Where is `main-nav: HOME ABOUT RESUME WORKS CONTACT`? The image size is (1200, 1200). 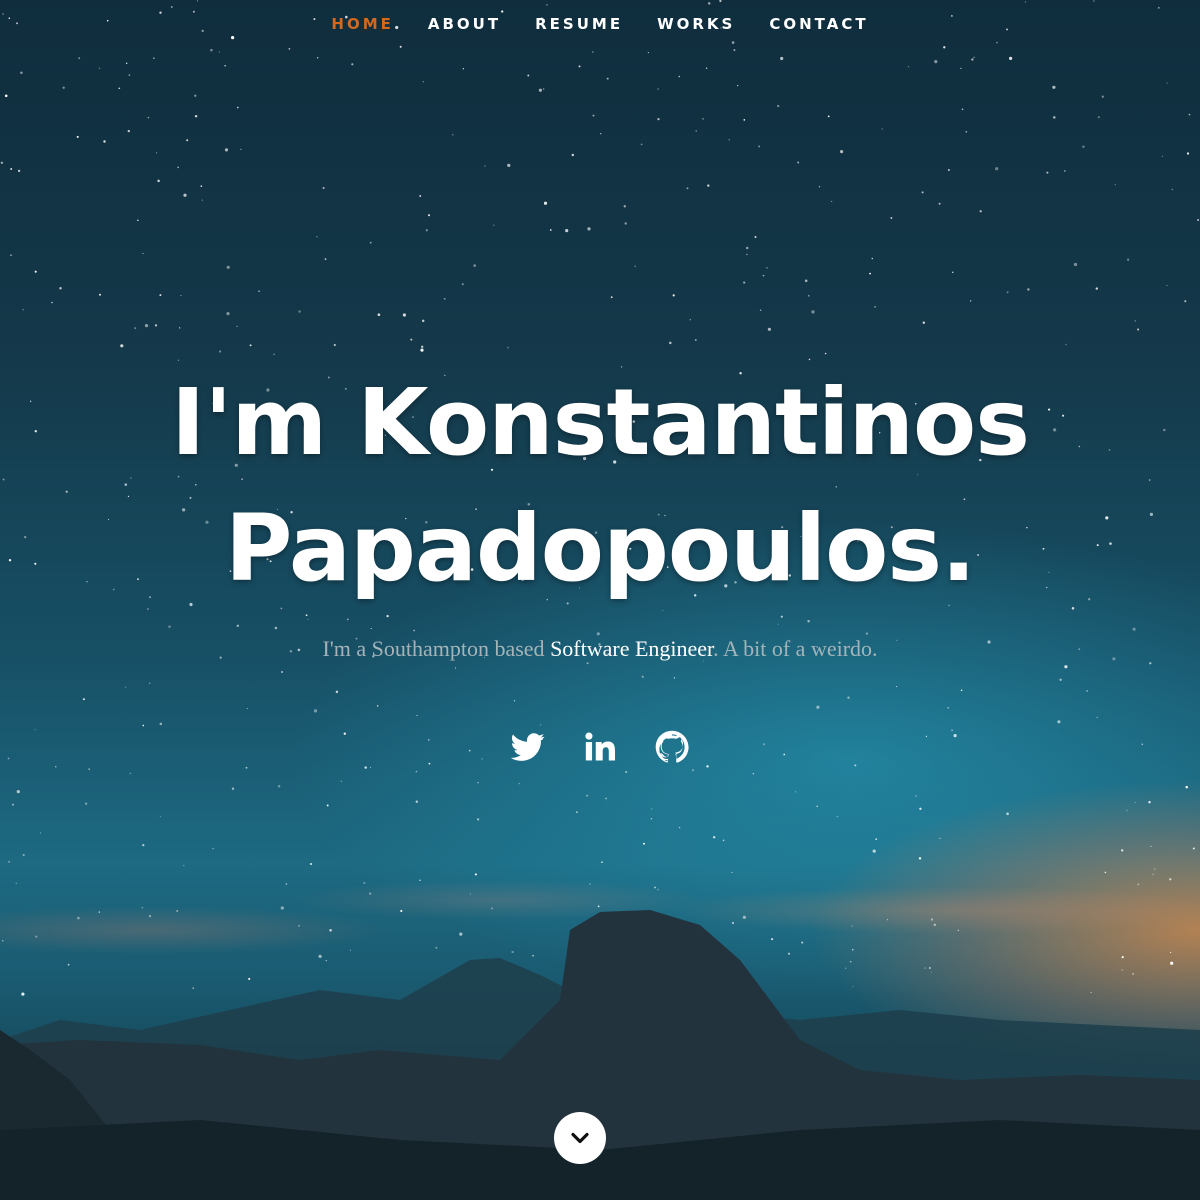 main-nav: HOME ABOUT RESUME WORKS CONTACT is located at coordinates (600, 24).